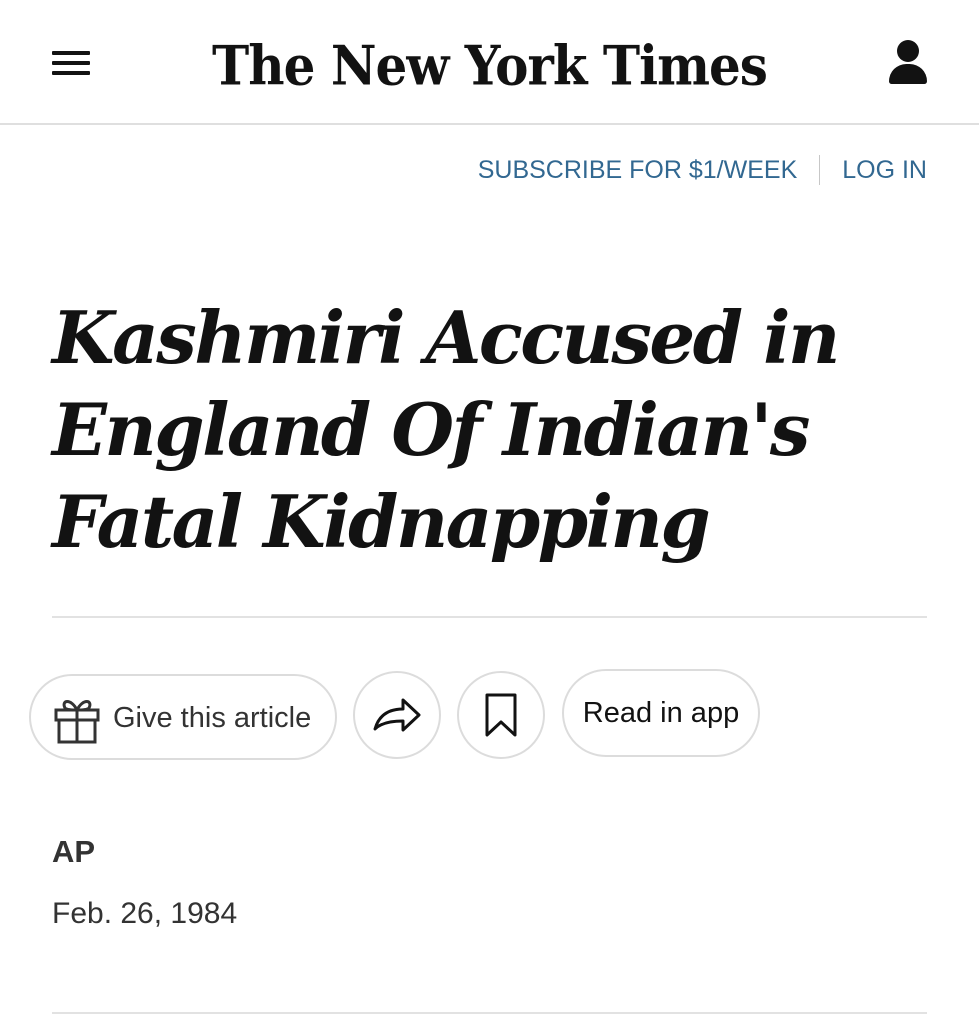 This screenshot has width=979, height=1024. I want to click on hamburger-menu-icon, so click(71, 63).